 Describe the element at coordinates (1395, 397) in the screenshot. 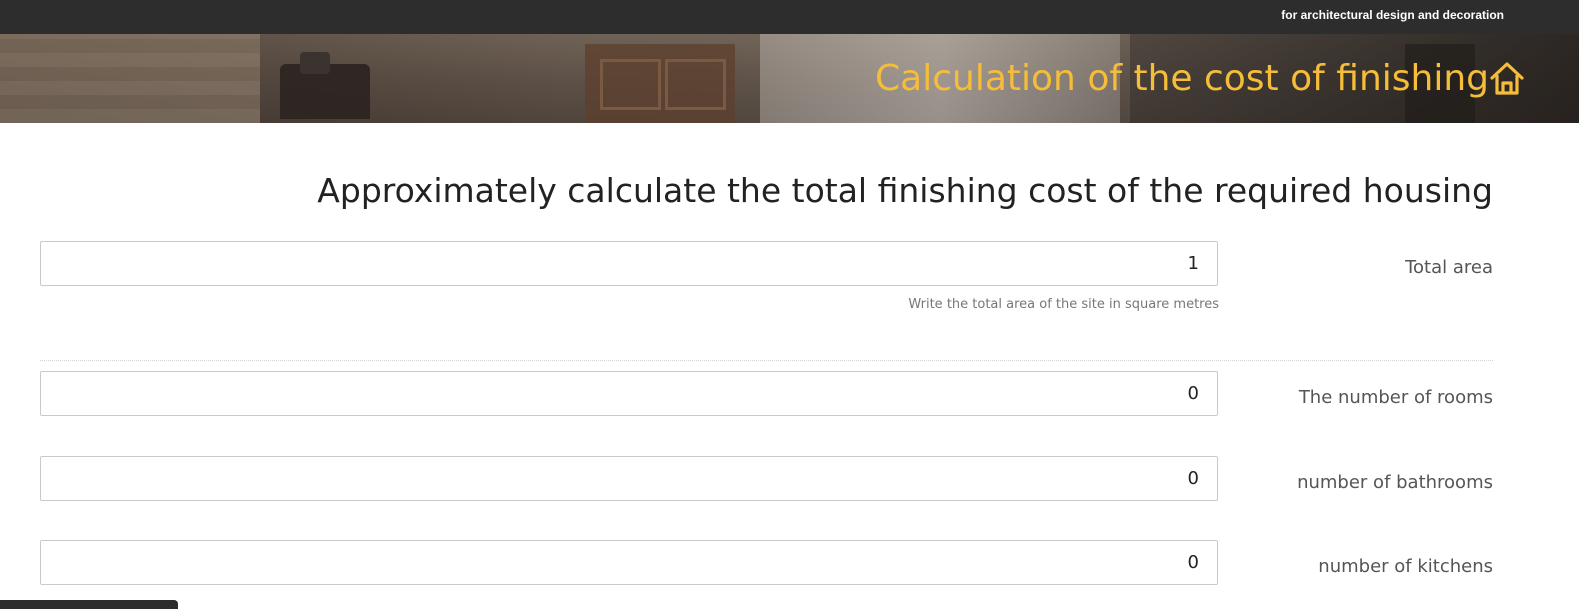

I see `rooms-label: The number of rooms` at that location.